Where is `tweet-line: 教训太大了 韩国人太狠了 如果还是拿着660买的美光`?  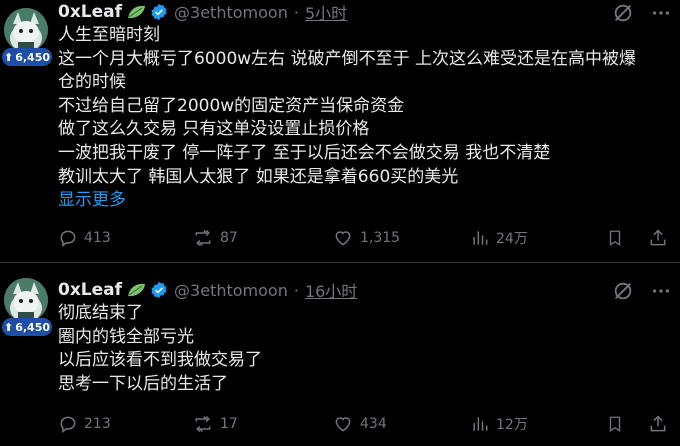 tweet-line: 教训太大了 韩国人太狠了 如果还是拿着660买的美光 is located at coordinates (258, 176).